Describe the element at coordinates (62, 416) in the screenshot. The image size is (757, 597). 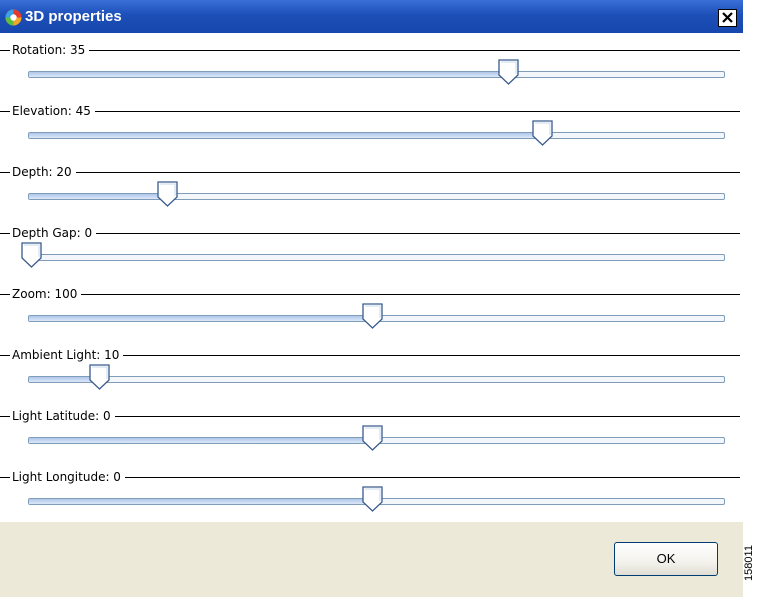
I see `slider-label: Light Latitude: 0` at that location.